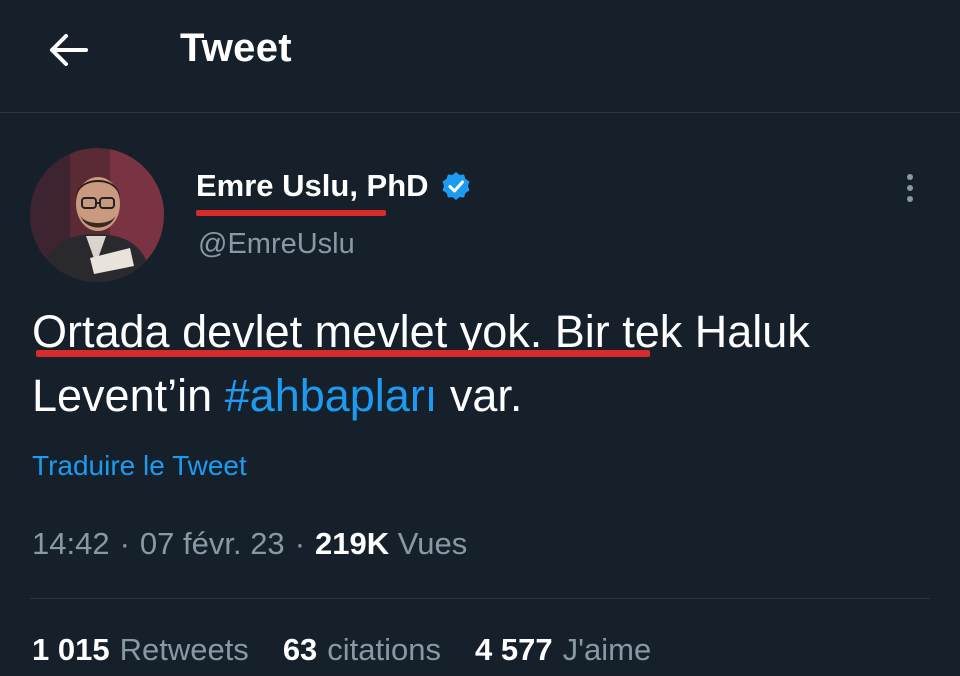 The image size is (960, 676). I want to click on arrow-left-icon, so click(69, 50).